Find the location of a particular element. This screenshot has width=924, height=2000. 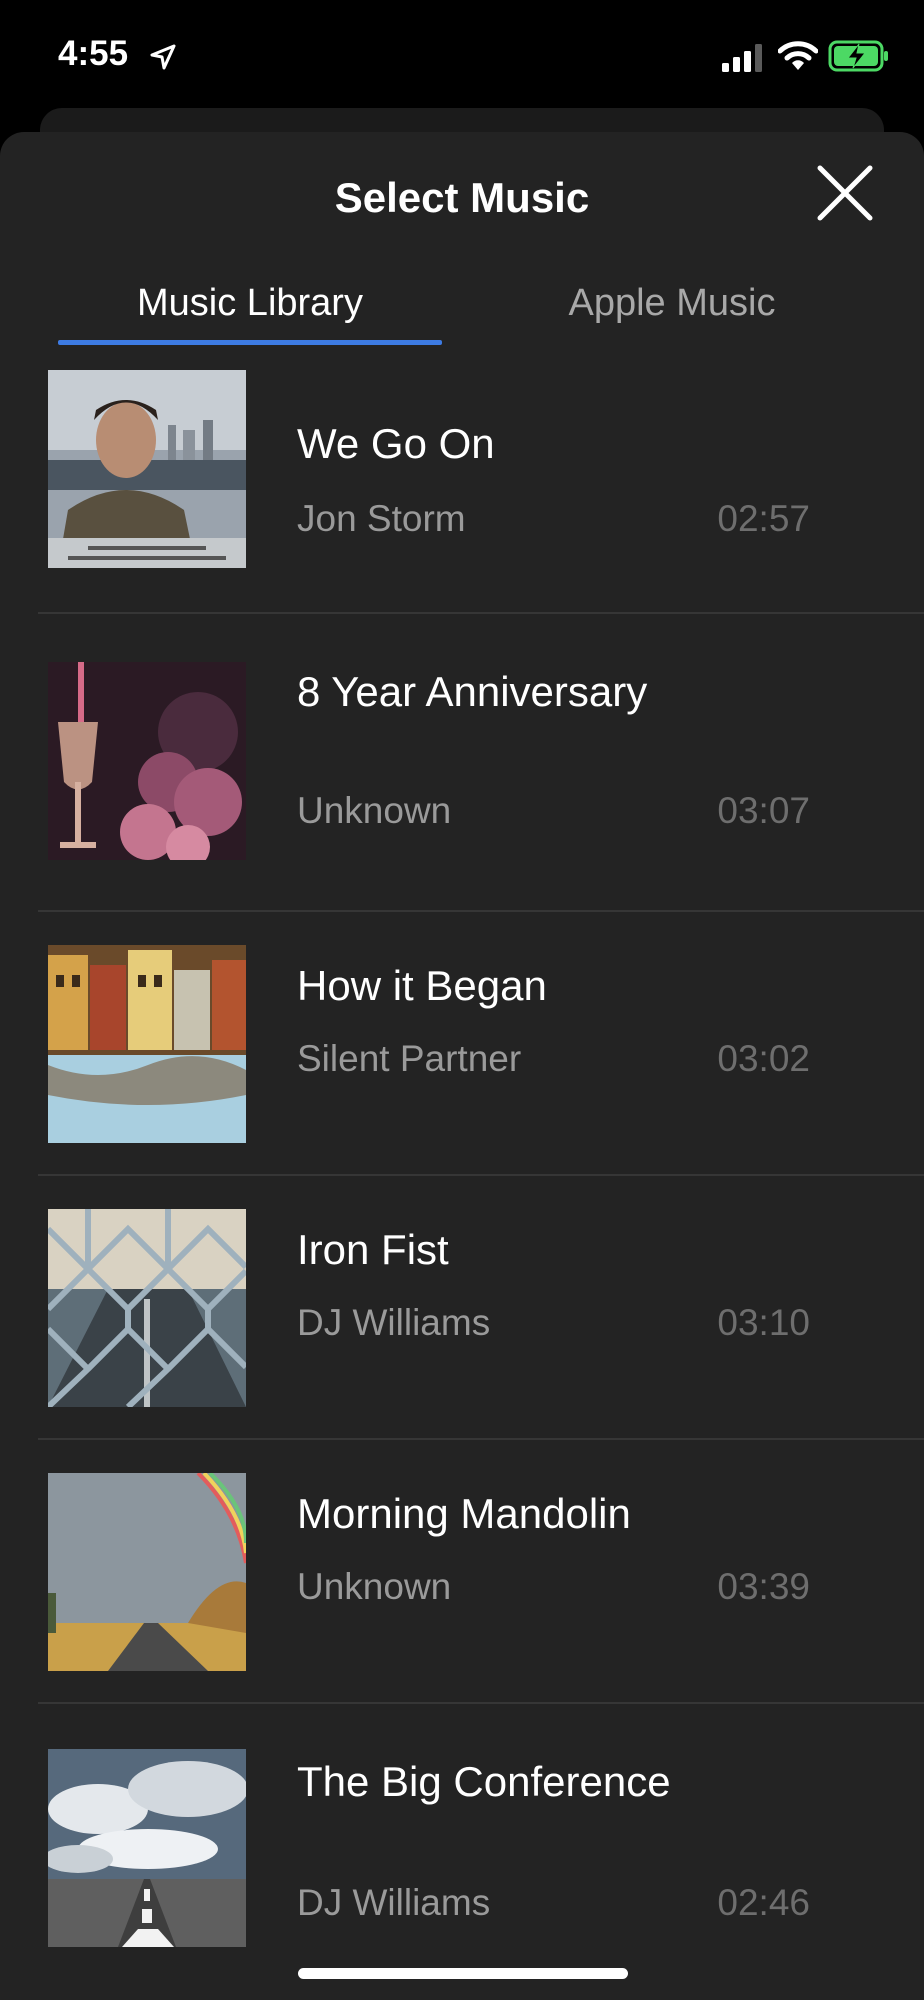

track-row: The Big Conference DJ Williams 02:46 is located at coordinates (462, 1852).